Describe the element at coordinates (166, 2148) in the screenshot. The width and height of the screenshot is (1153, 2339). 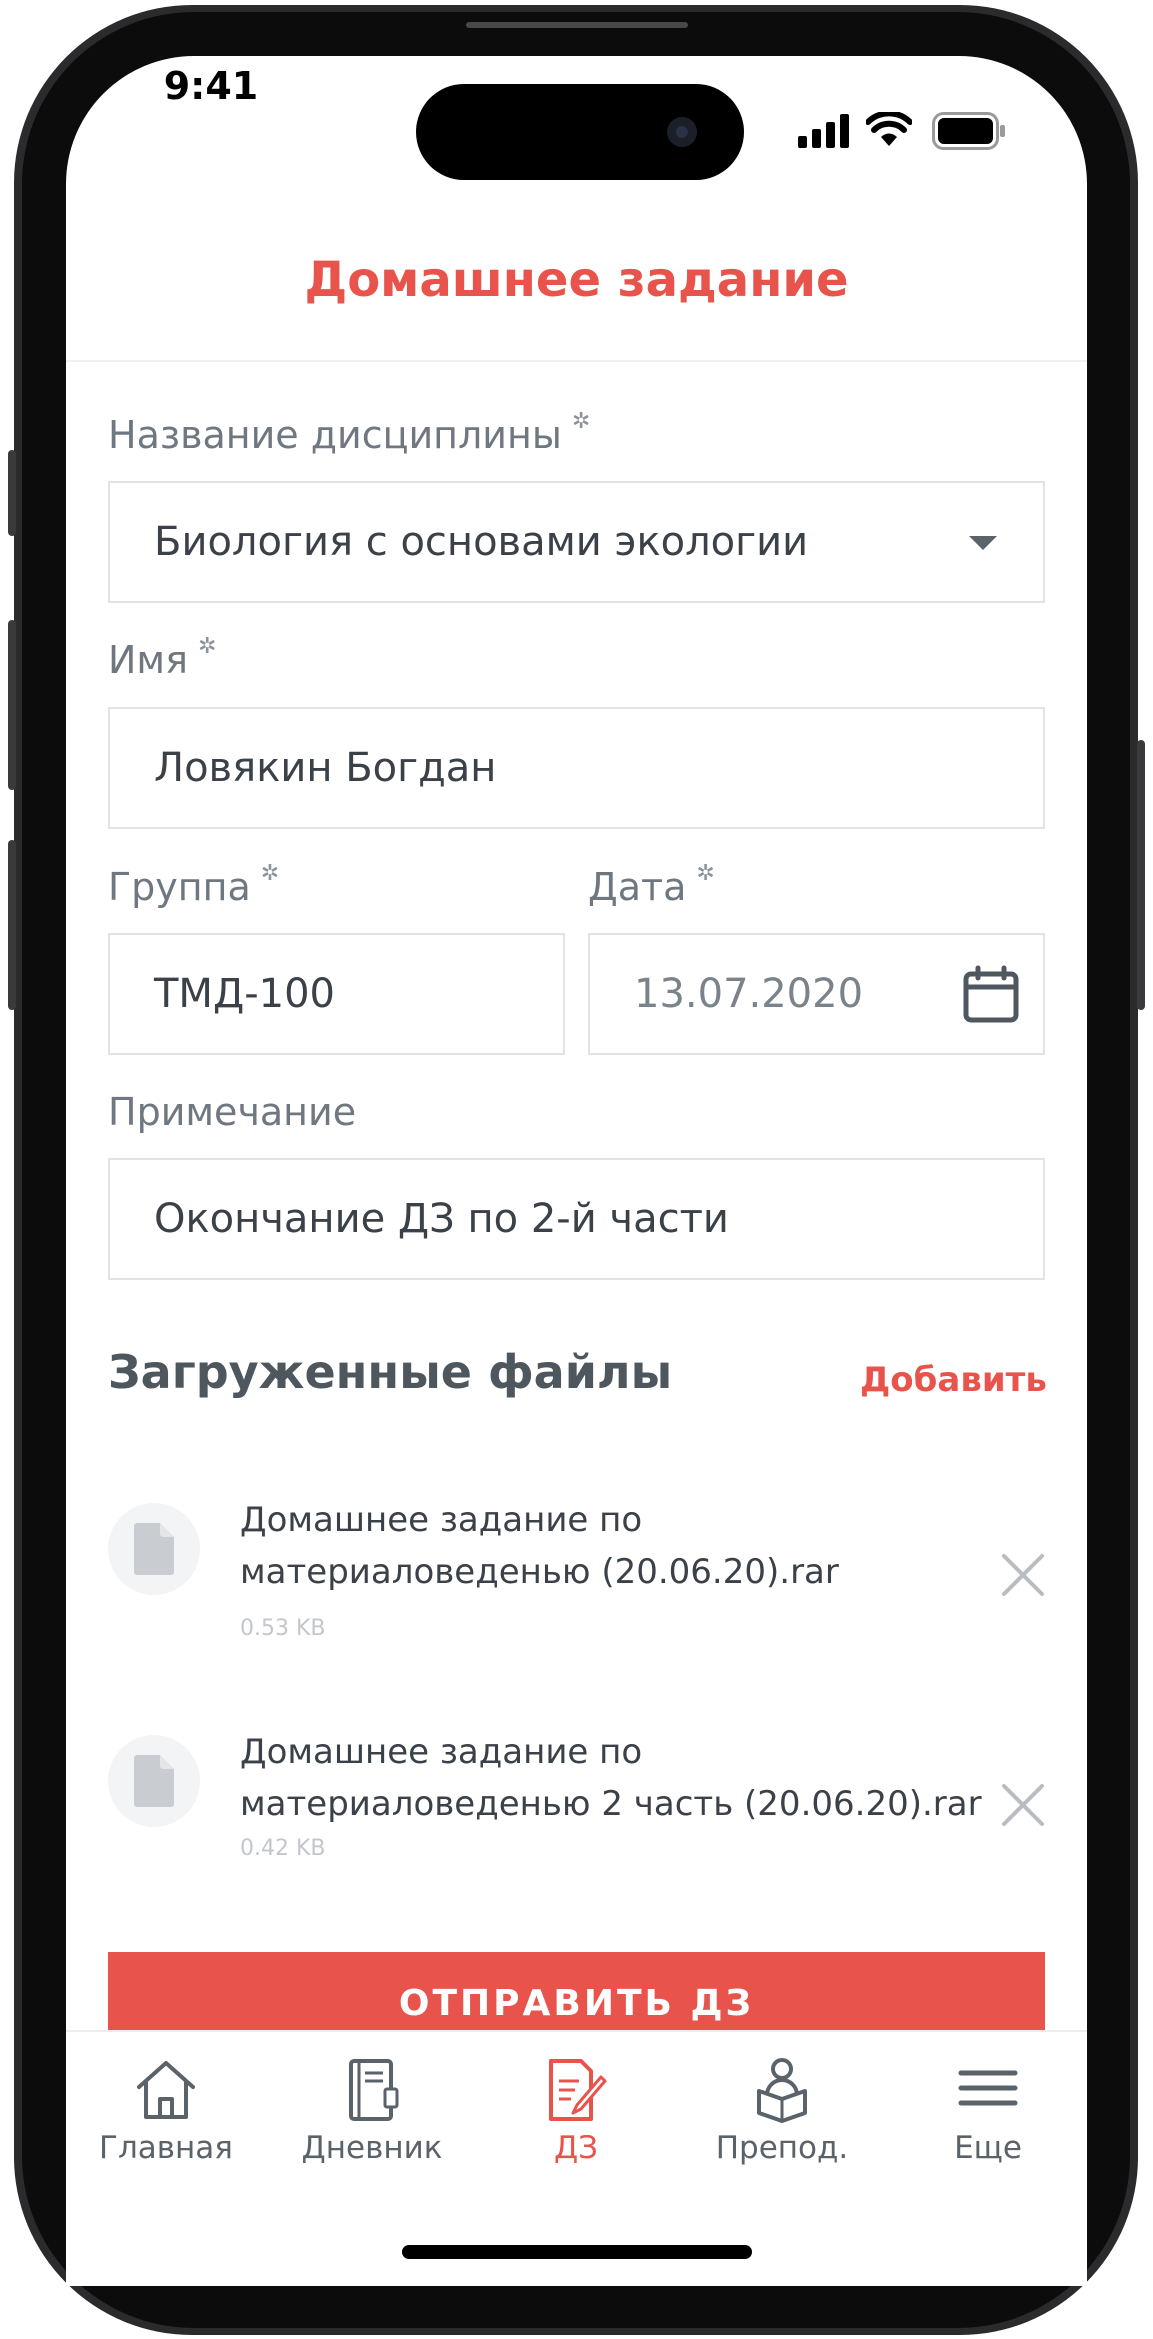
I see `tab-label-home: Главная` at that location.